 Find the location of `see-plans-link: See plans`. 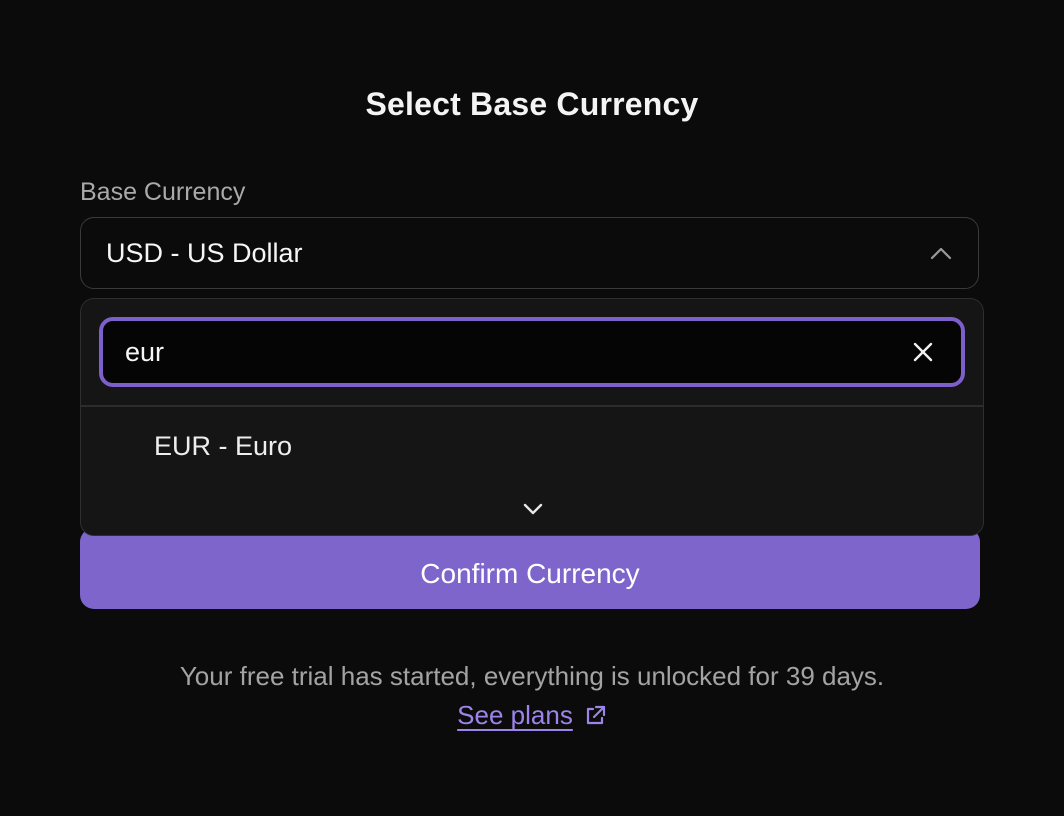

see-plans-link: See plans is located at coordinates (515, 715).